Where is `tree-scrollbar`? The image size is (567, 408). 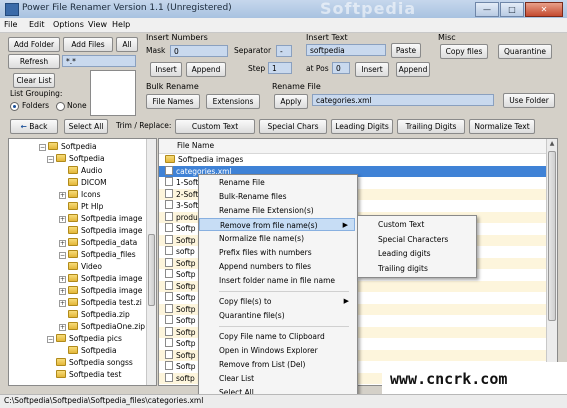 tree-scrollbar is located at coordinates (151, 262).